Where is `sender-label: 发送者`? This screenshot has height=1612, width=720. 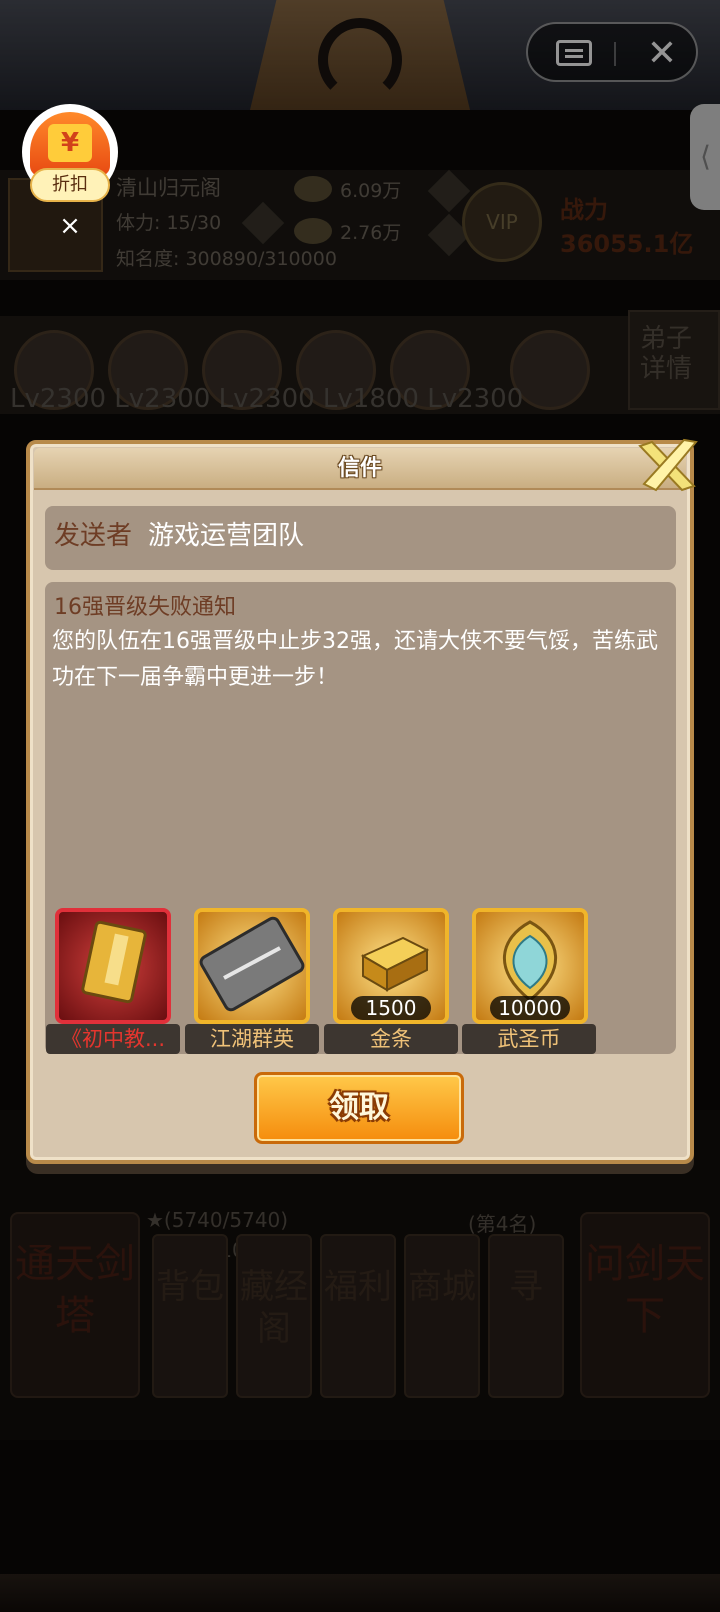
sender-label: 发送者 is located at coordinates (93, 536).